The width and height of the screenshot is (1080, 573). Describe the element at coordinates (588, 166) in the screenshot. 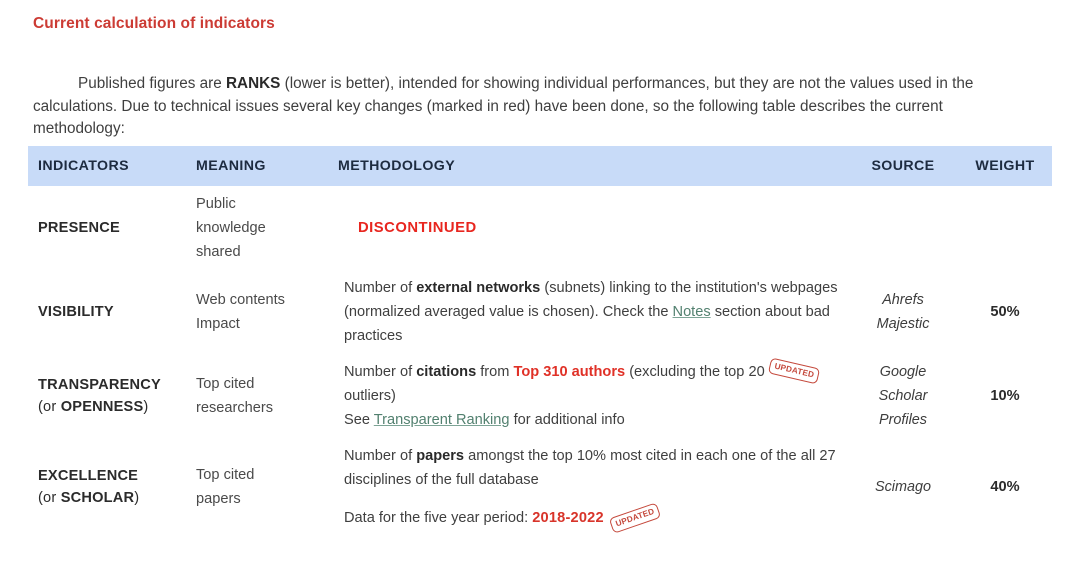

I see `column-header-methodology: METHODOLOGY` at that location.